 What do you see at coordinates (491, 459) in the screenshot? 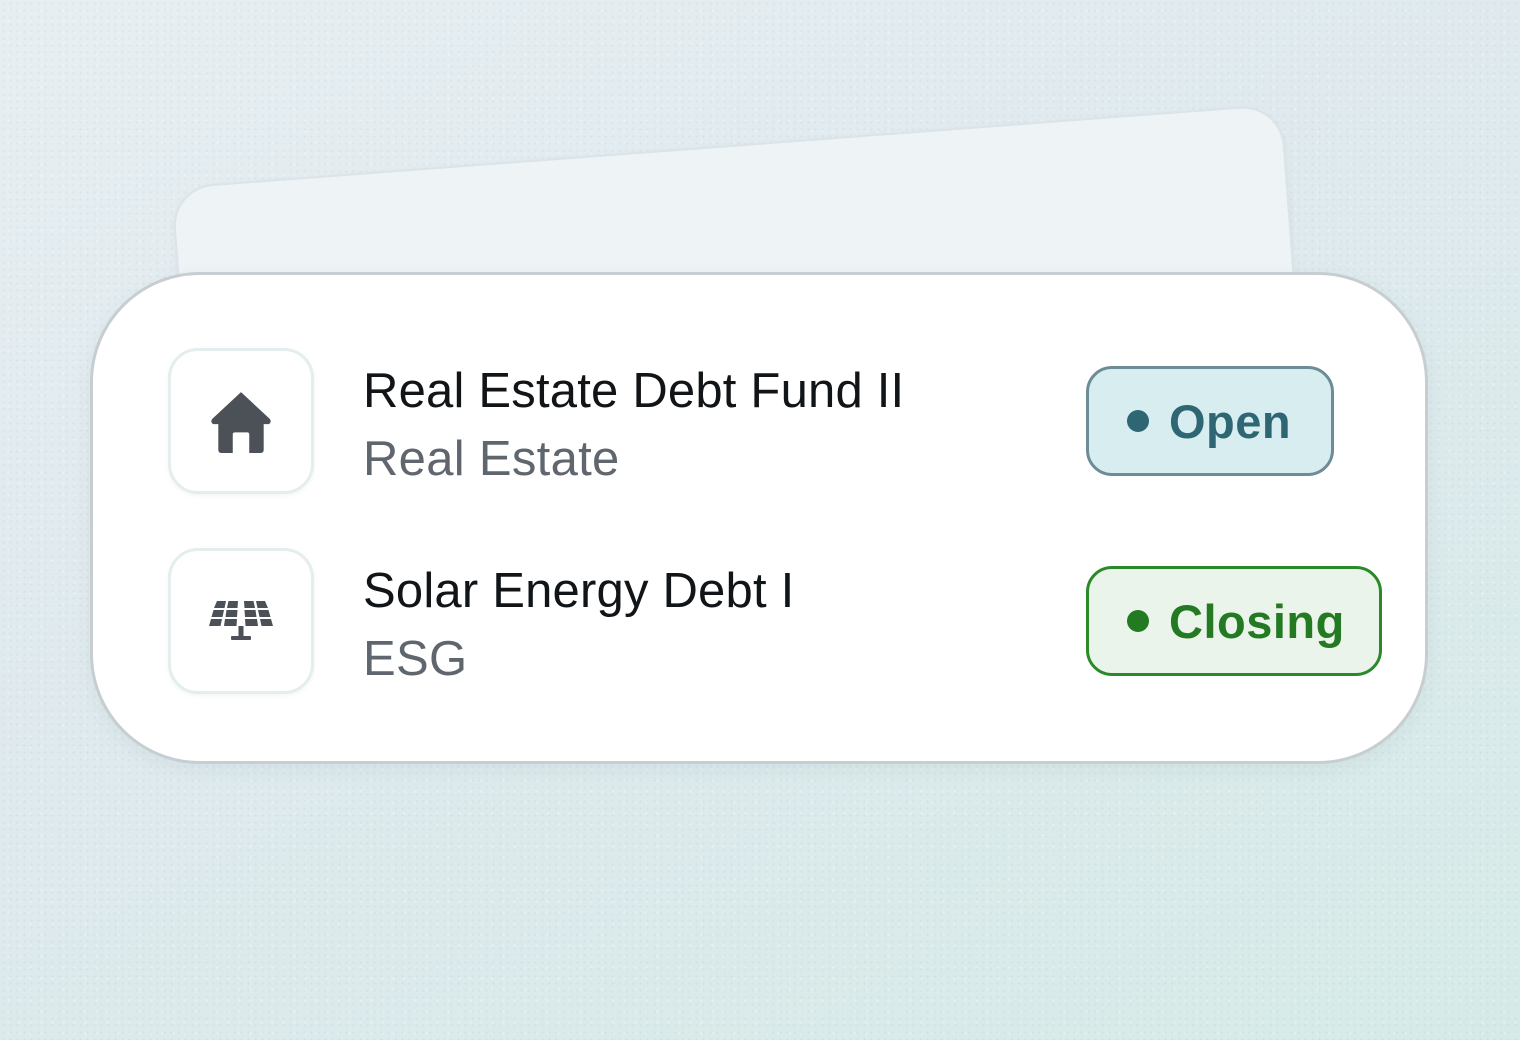
I see `fund-category: Real Estate` at bounding box center [491, 459].